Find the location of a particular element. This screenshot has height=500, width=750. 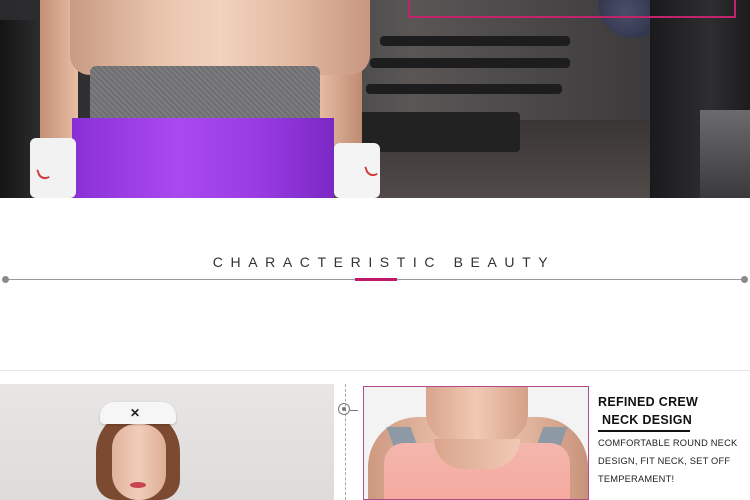

divider-dot-left is located at coordinates (5, 279).